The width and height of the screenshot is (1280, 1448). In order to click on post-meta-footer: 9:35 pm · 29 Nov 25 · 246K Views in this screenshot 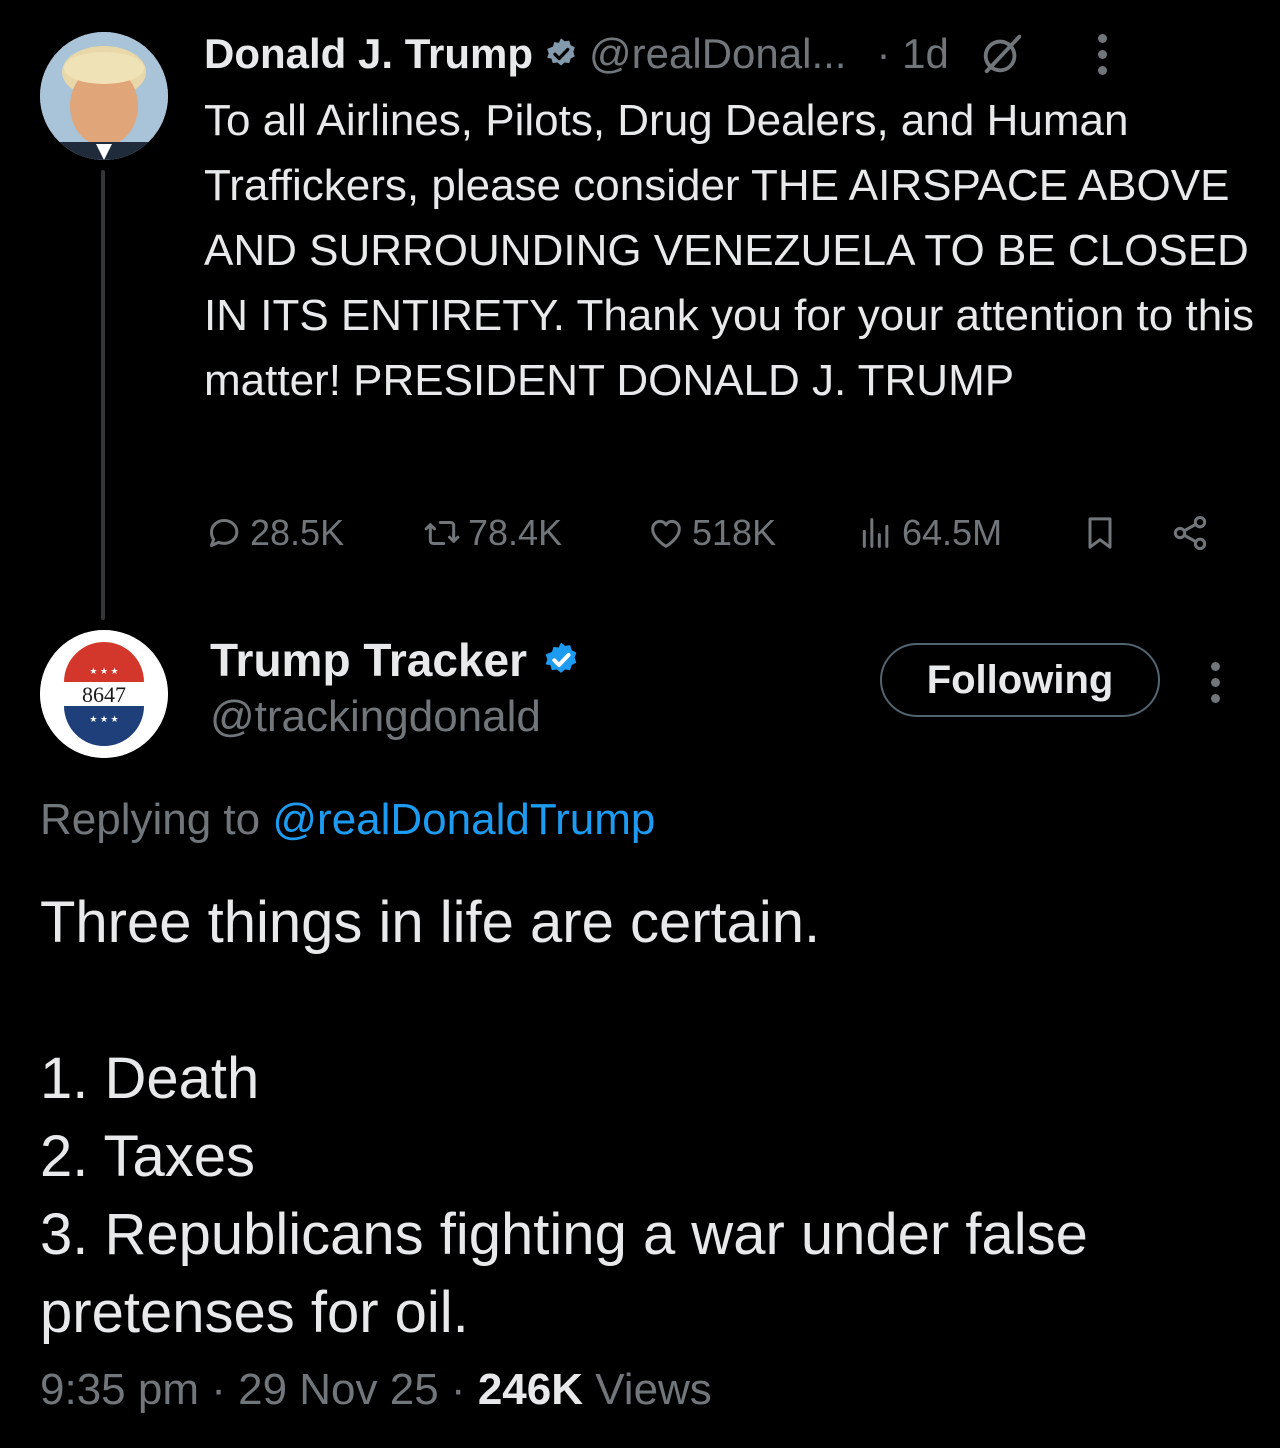, I will do `click(376, 1389)`.